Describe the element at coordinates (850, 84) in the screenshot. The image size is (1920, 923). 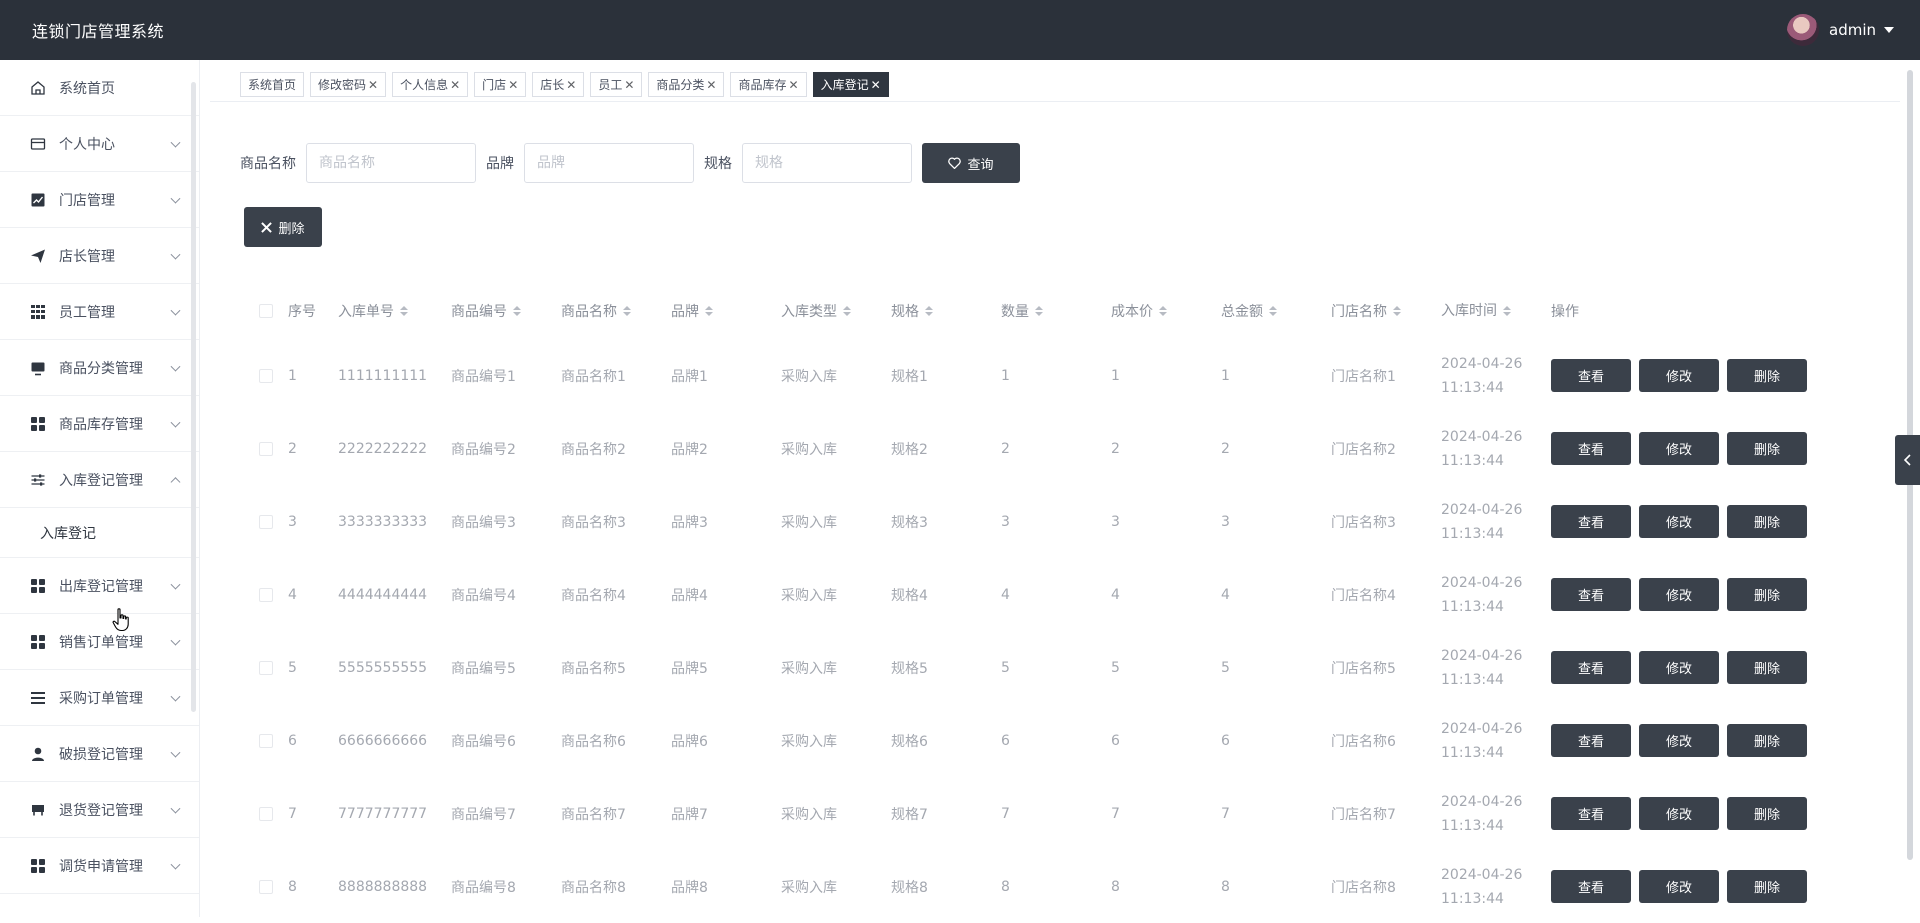
I see `tab-9: 入库登记 ✕` at that location.